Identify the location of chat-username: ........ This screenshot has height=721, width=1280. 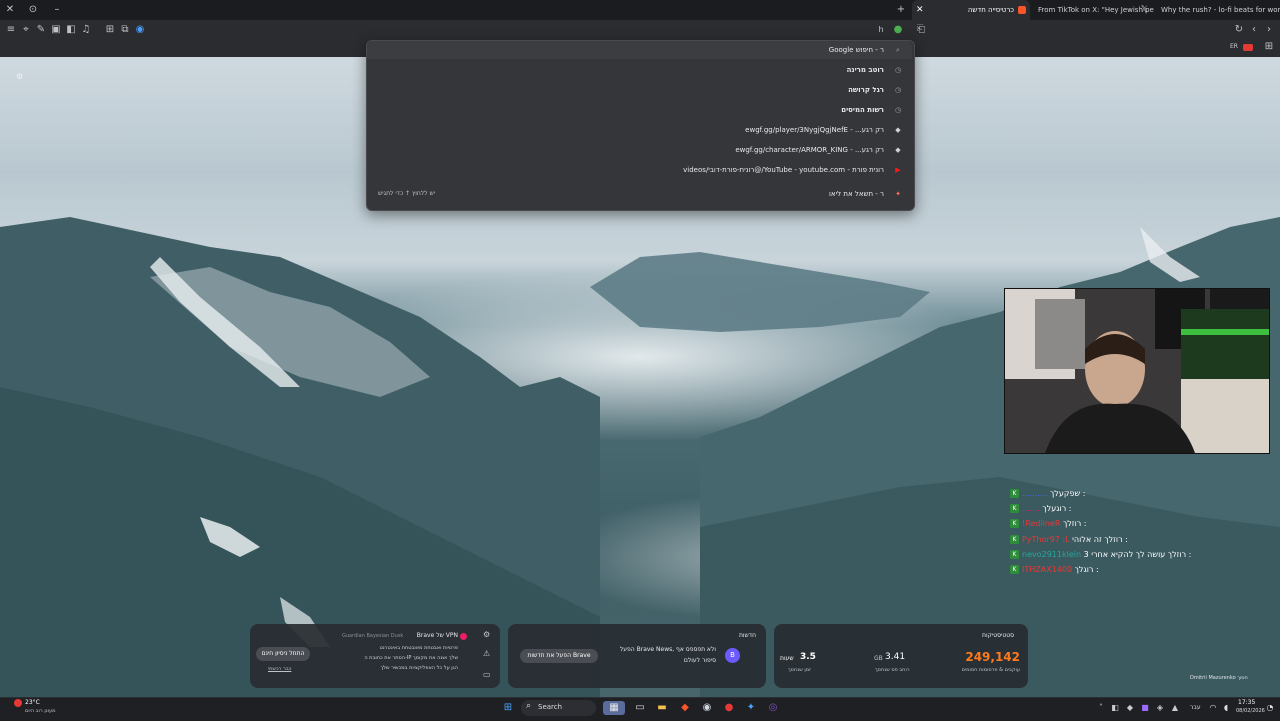
(1031, 508).